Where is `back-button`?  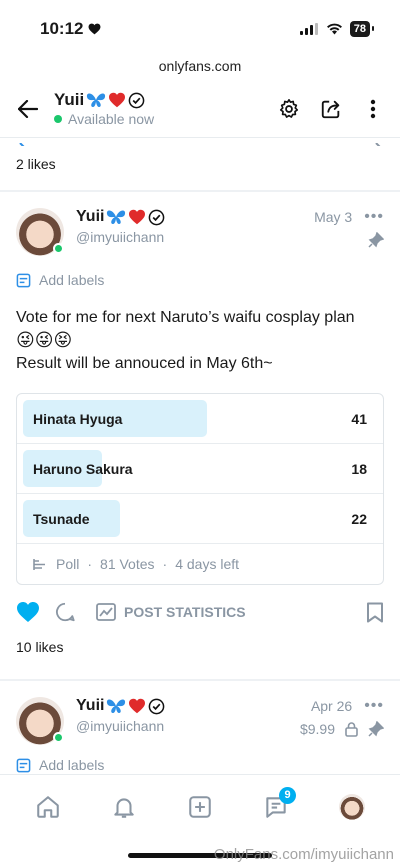
back-button is located at coordinates (28, 109).